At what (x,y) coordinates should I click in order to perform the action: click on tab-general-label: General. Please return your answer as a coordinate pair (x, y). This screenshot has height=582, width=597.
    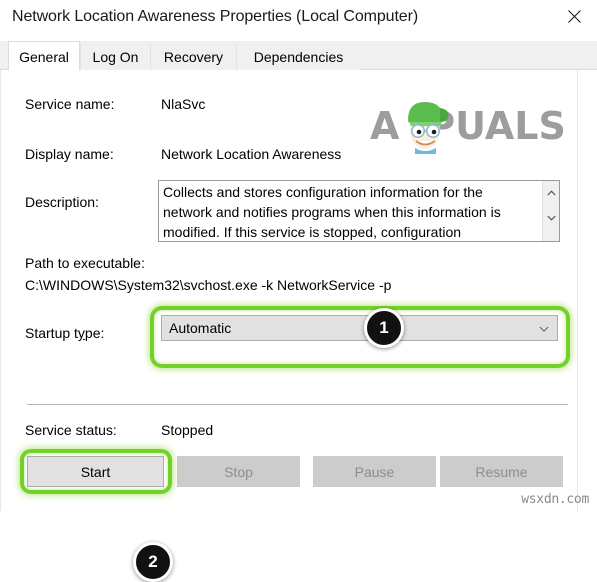
    Looking at the image, I should click on (44, 56).